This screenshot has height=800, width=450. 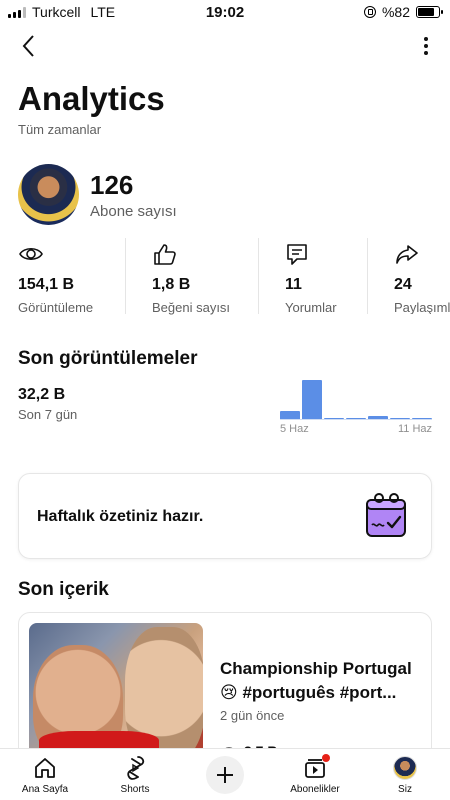 What do you see at coordinates (316, 668) in the screenshot?
I see `video-title-line: Championship Portugal` at bounding box center [316, 668].